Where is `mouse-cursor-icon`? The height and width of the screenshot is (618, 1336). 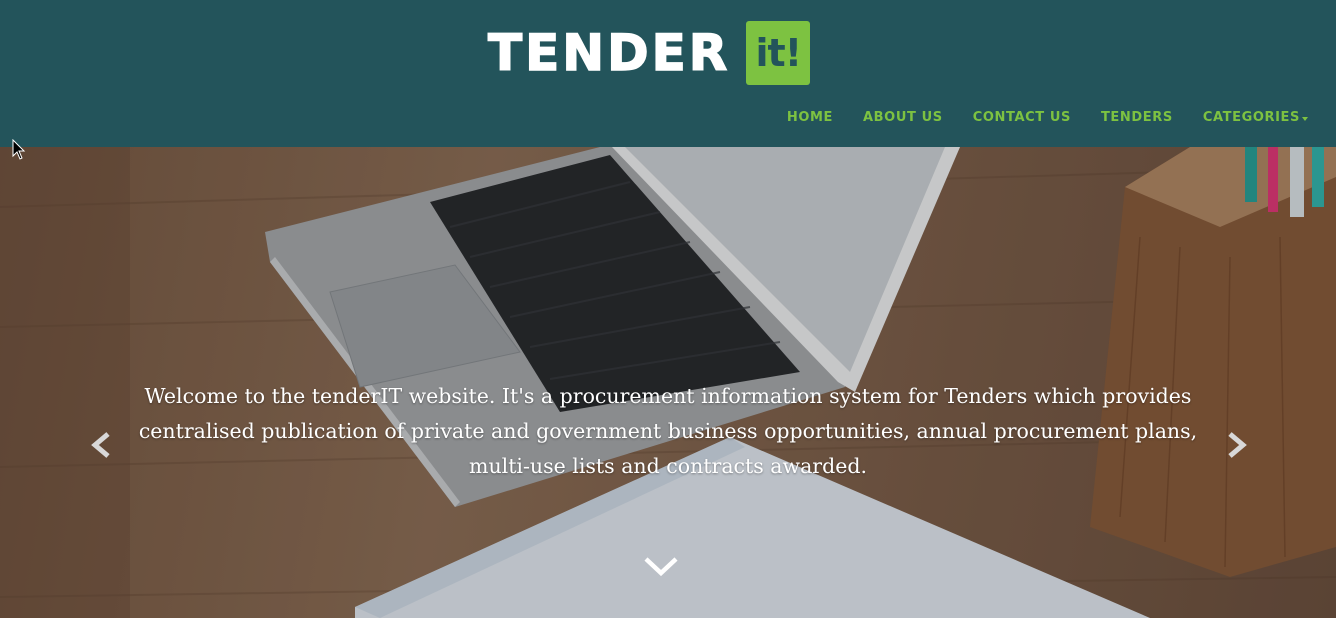 mouse-cursor-icon is located at coordinates (19, 149).